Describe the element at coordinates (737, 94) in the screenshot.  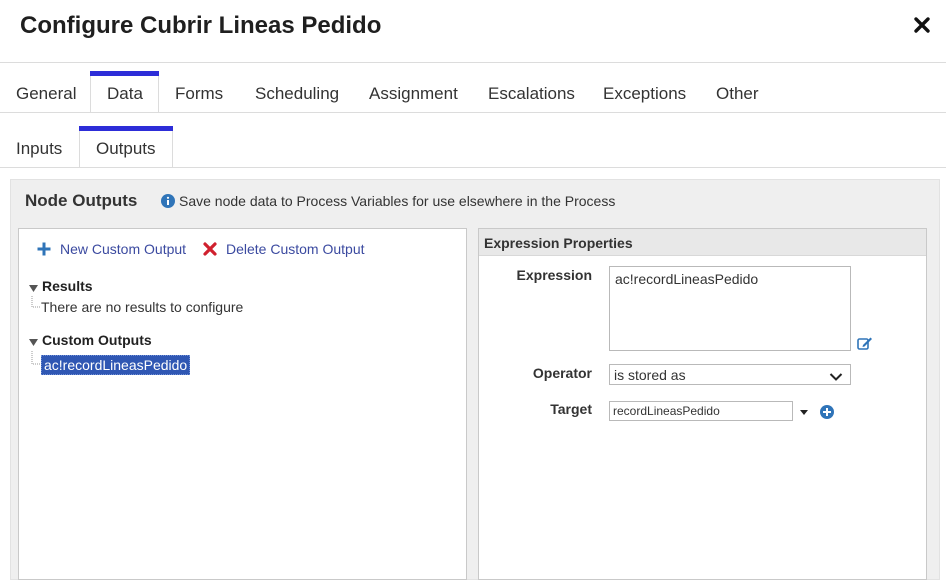
I see `tab-other: Other` at that location.